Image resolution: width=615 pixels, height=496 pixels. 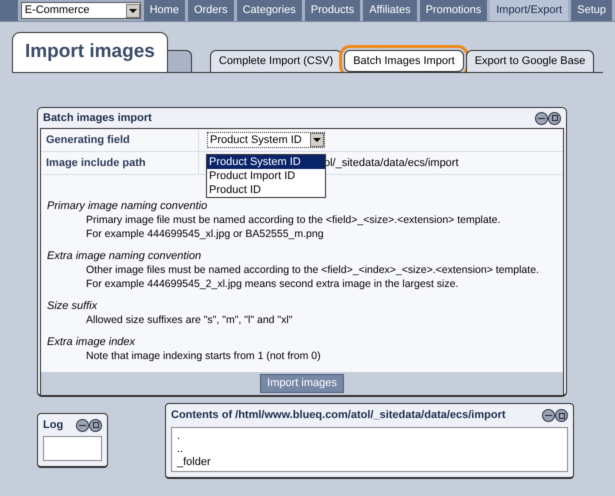 I want to click on note-heading: Primary image naming conventio, so click(x=127, y=206).